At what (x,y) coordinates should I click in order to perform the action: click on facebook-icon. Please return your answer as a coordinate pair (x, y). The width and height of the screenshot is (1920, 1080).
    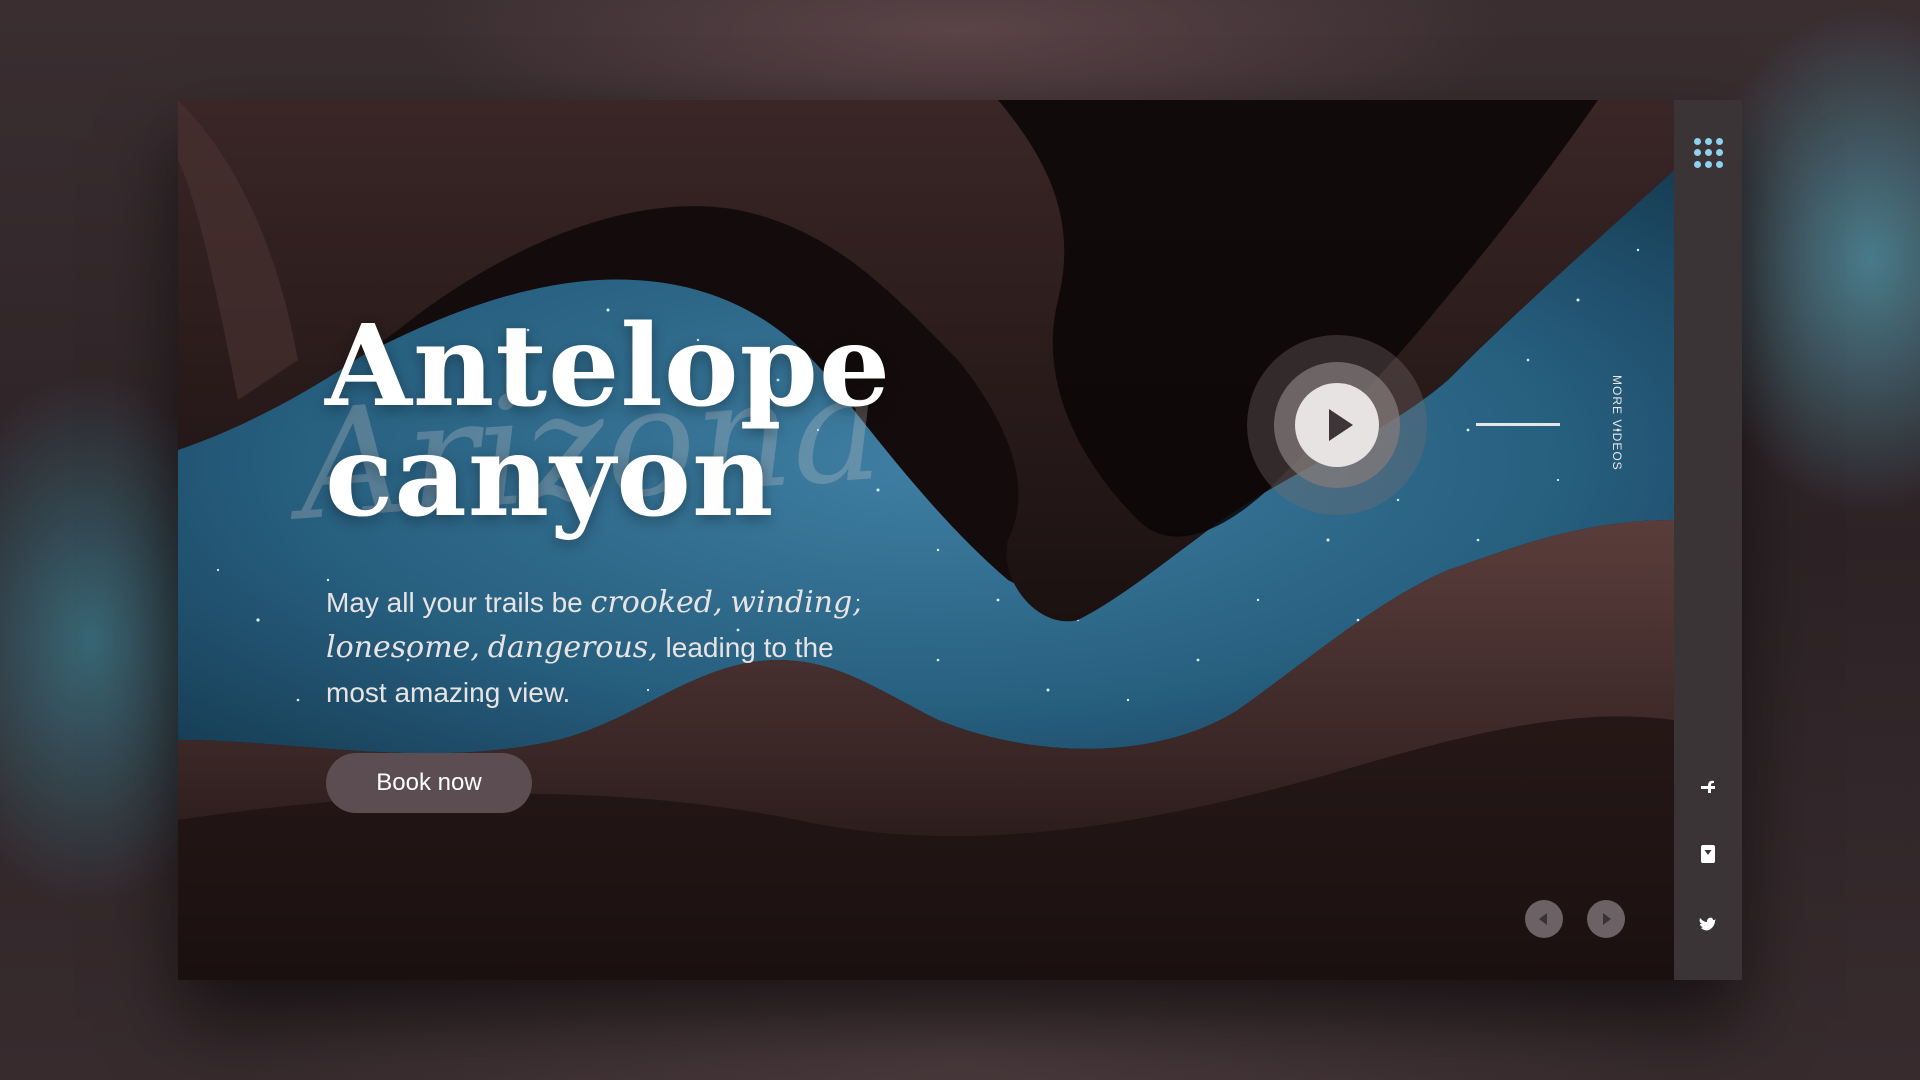
    Looking at the image, I should click on (1708, 786).